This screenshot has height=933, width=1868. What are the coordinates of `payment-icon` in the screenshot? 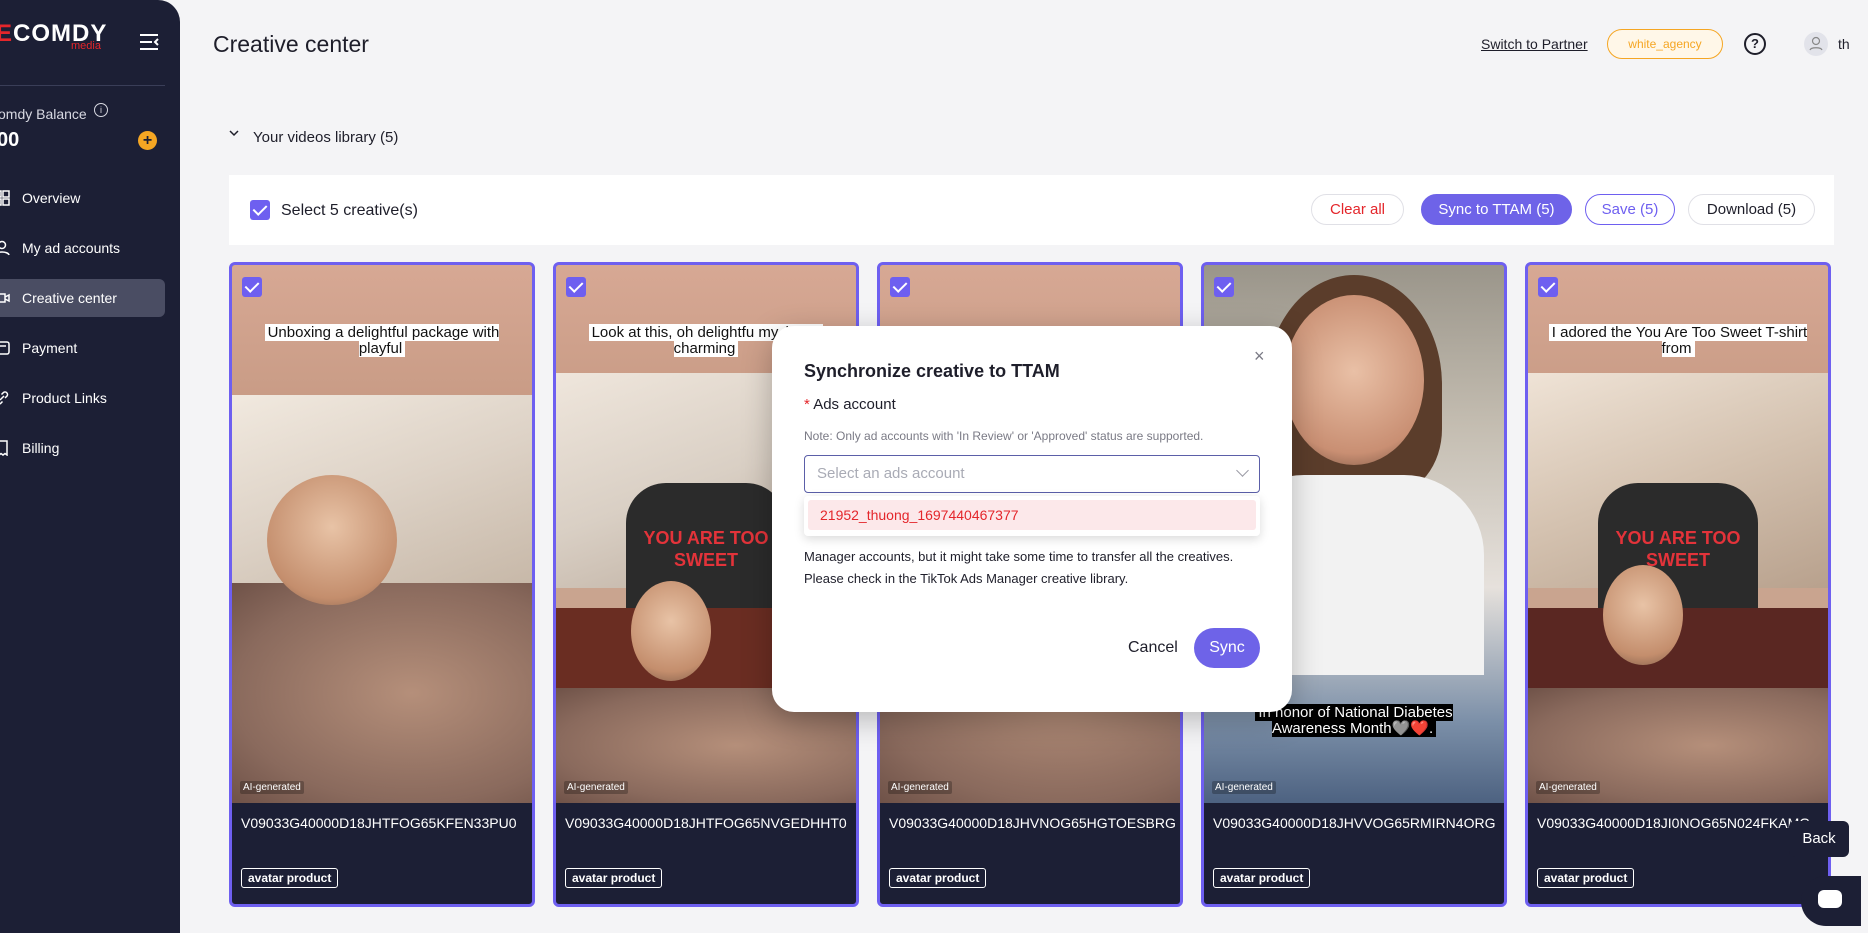 It's located at (5, 348).